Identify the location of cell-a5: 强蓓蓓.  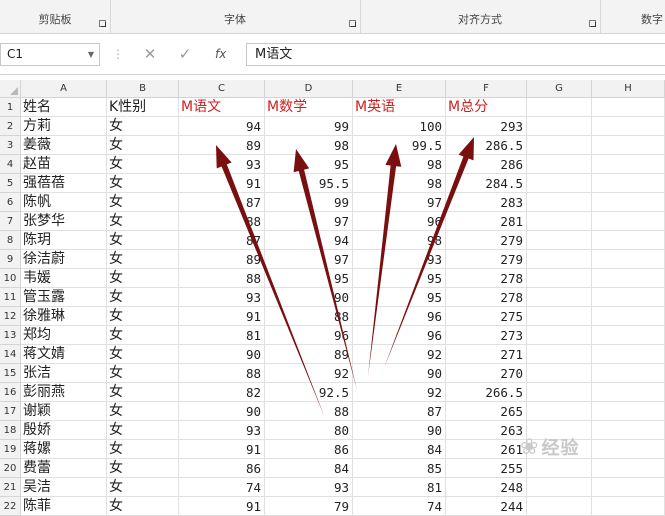
(64, 183).